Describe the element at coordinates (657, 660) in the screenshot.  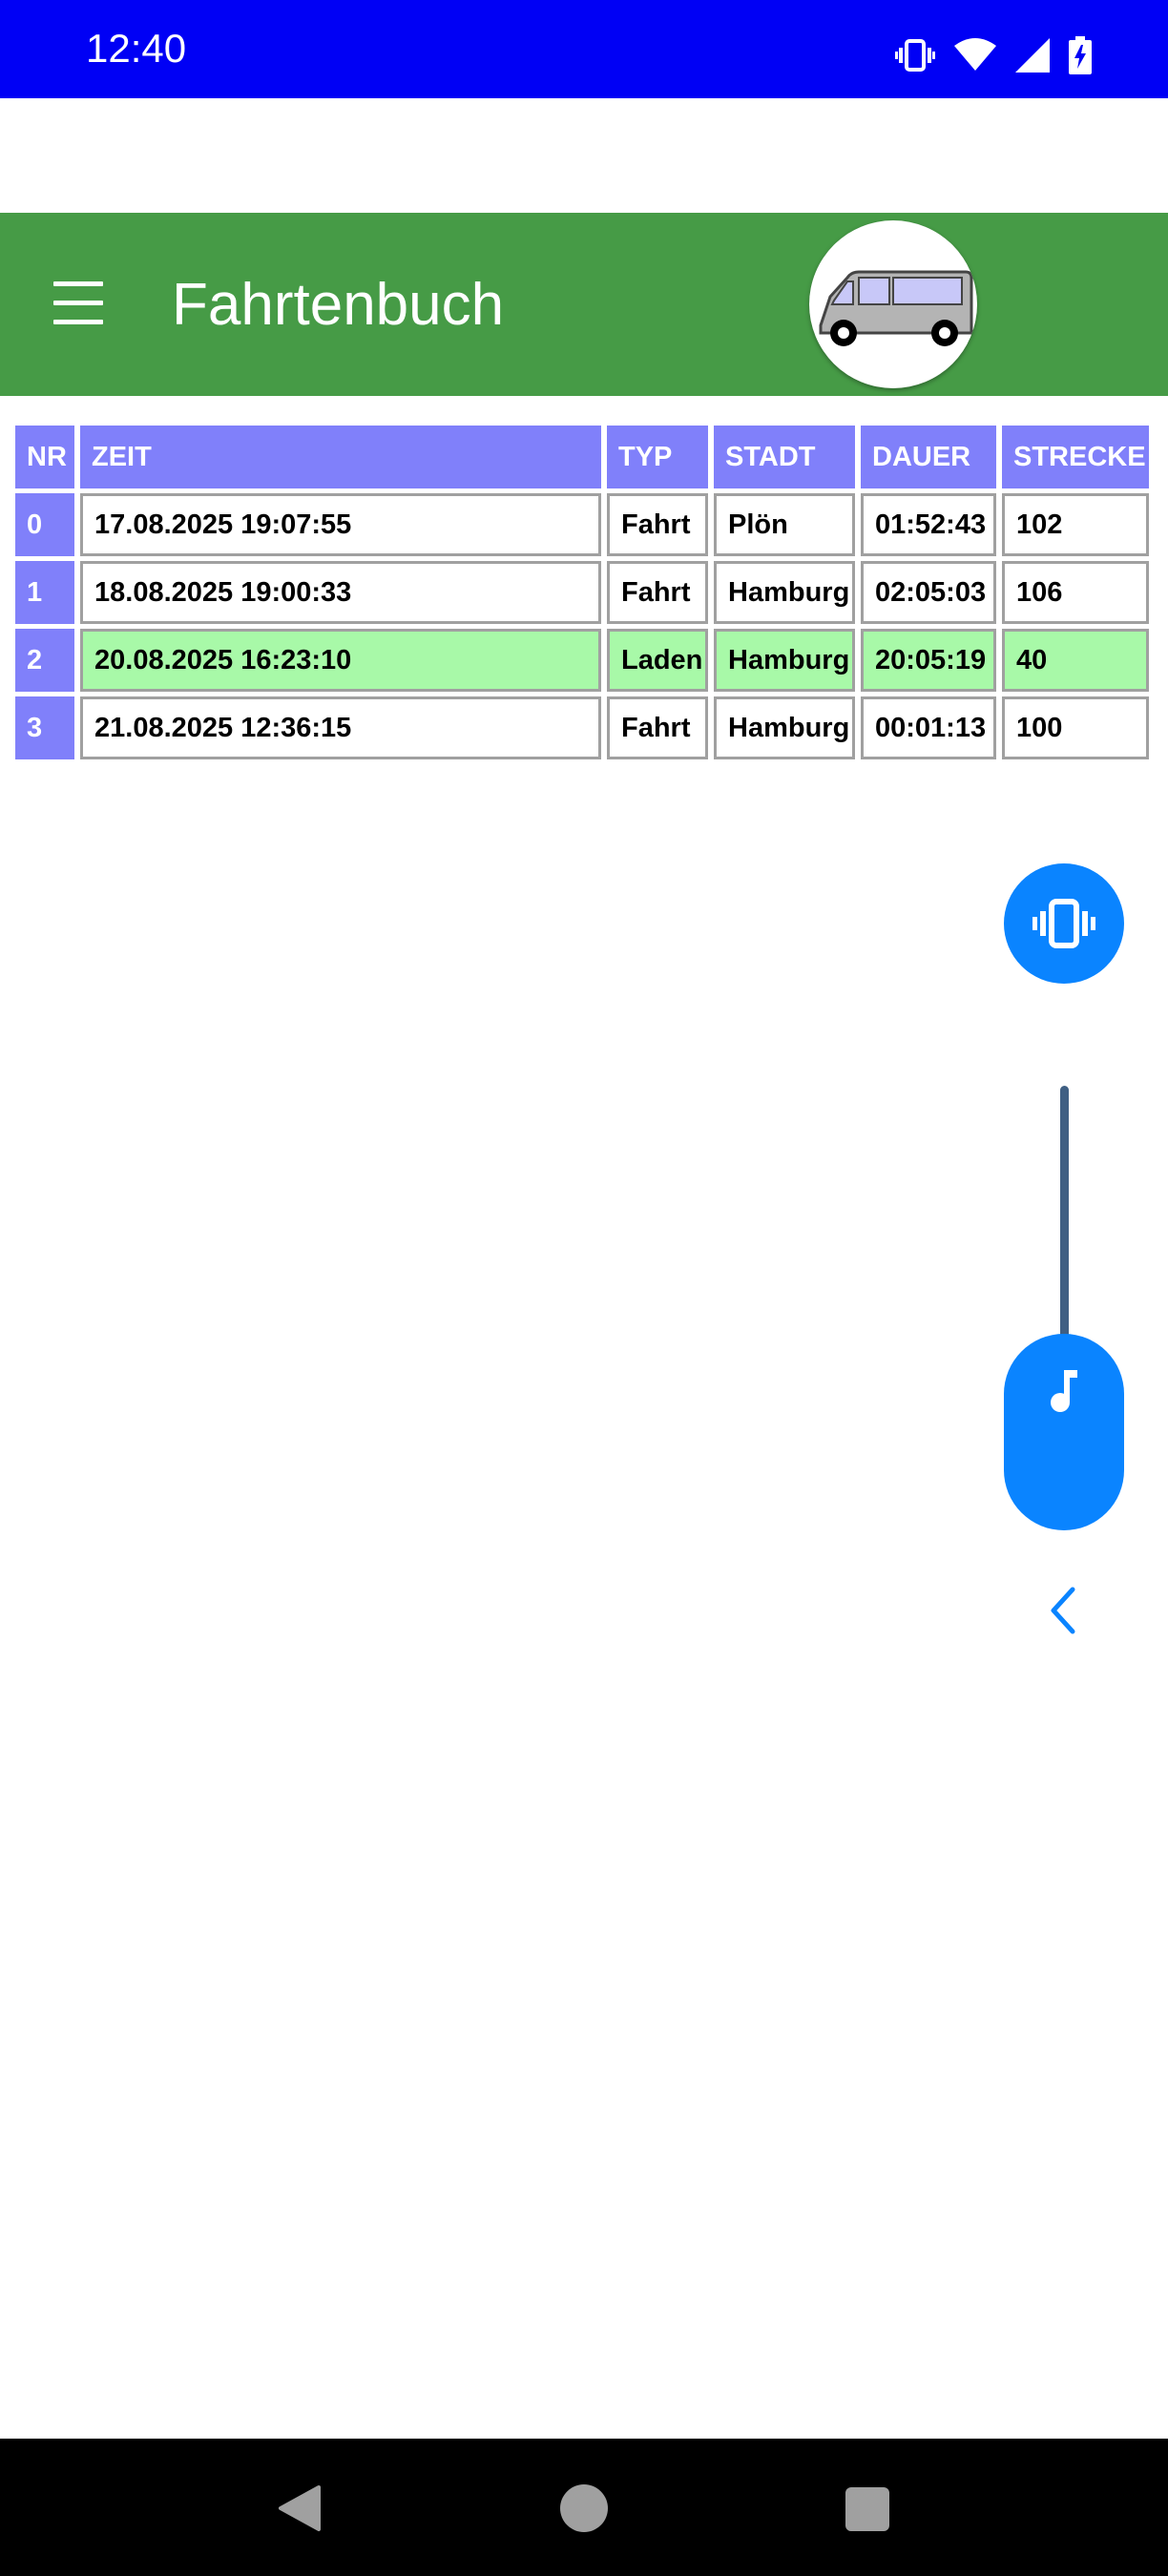
I see `cell-typ: Laden` at that location.